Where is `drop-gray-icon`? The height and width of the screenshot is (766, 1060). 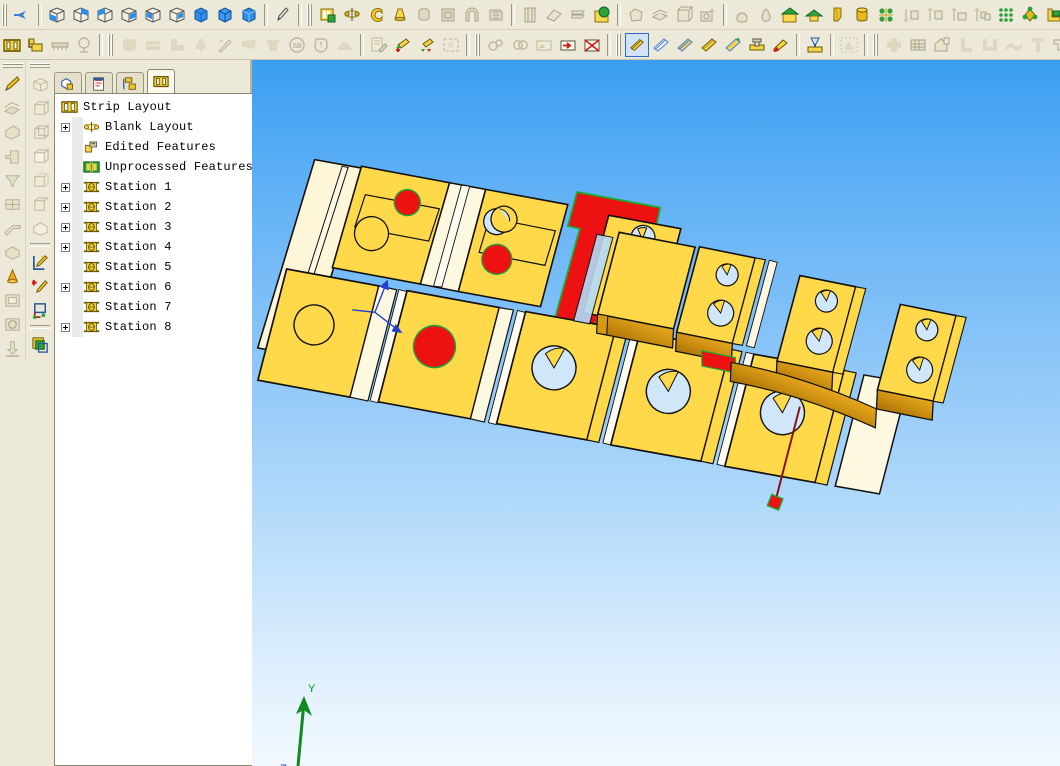
drop-gray-icon is located at coordinates (766, 15).